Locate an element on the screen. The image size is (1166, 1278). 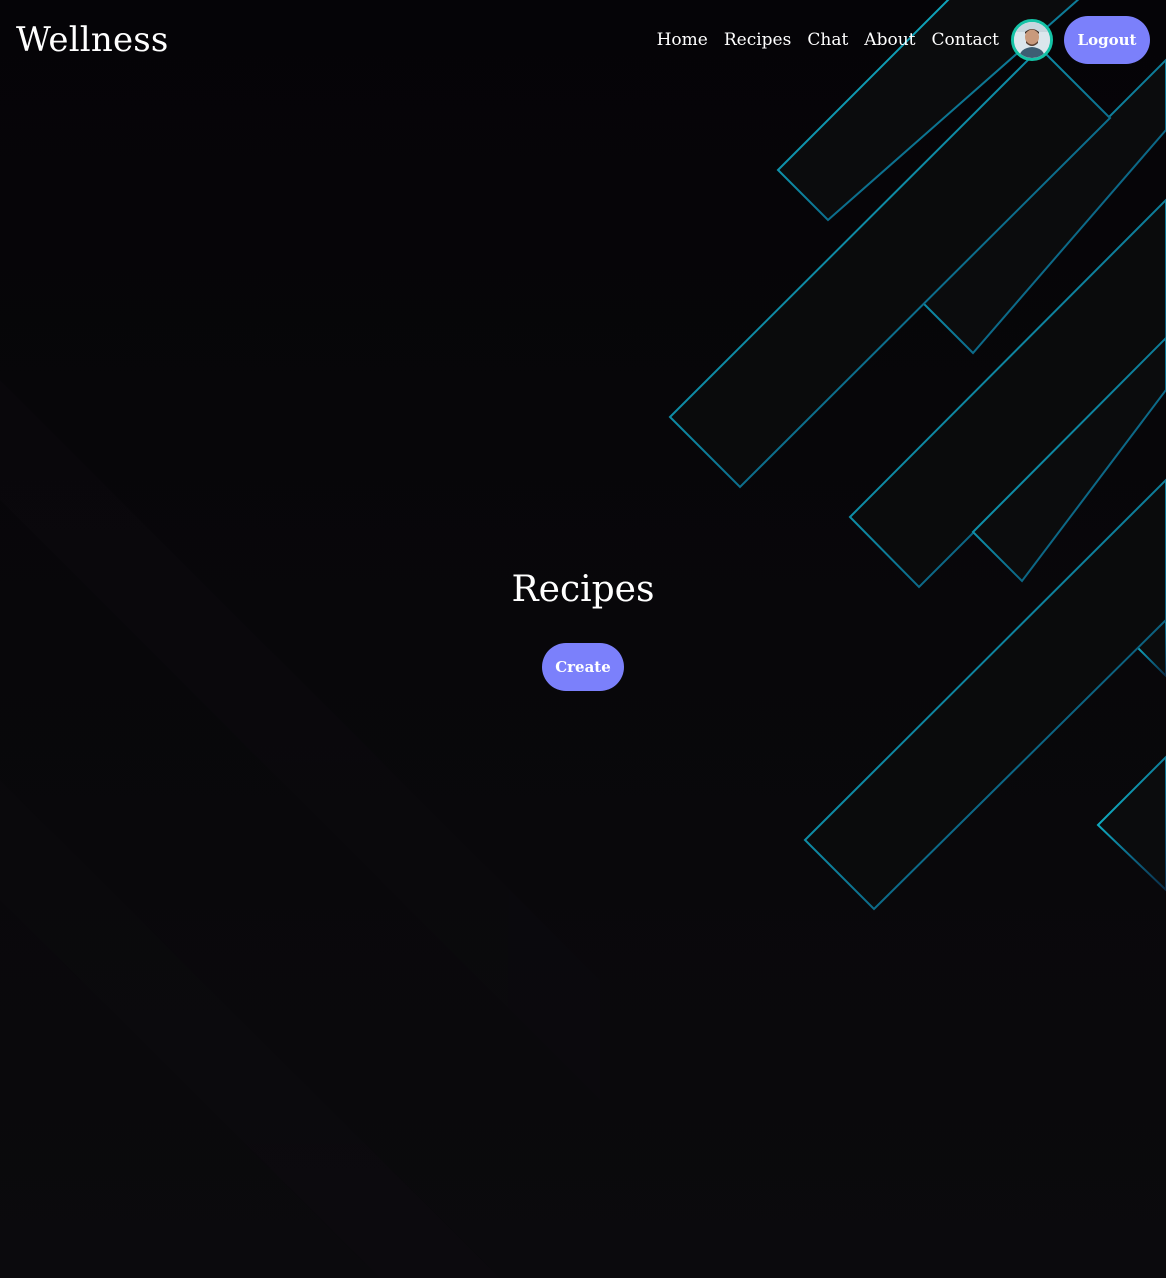
user-avatar is located at coordinates (1032, 40).